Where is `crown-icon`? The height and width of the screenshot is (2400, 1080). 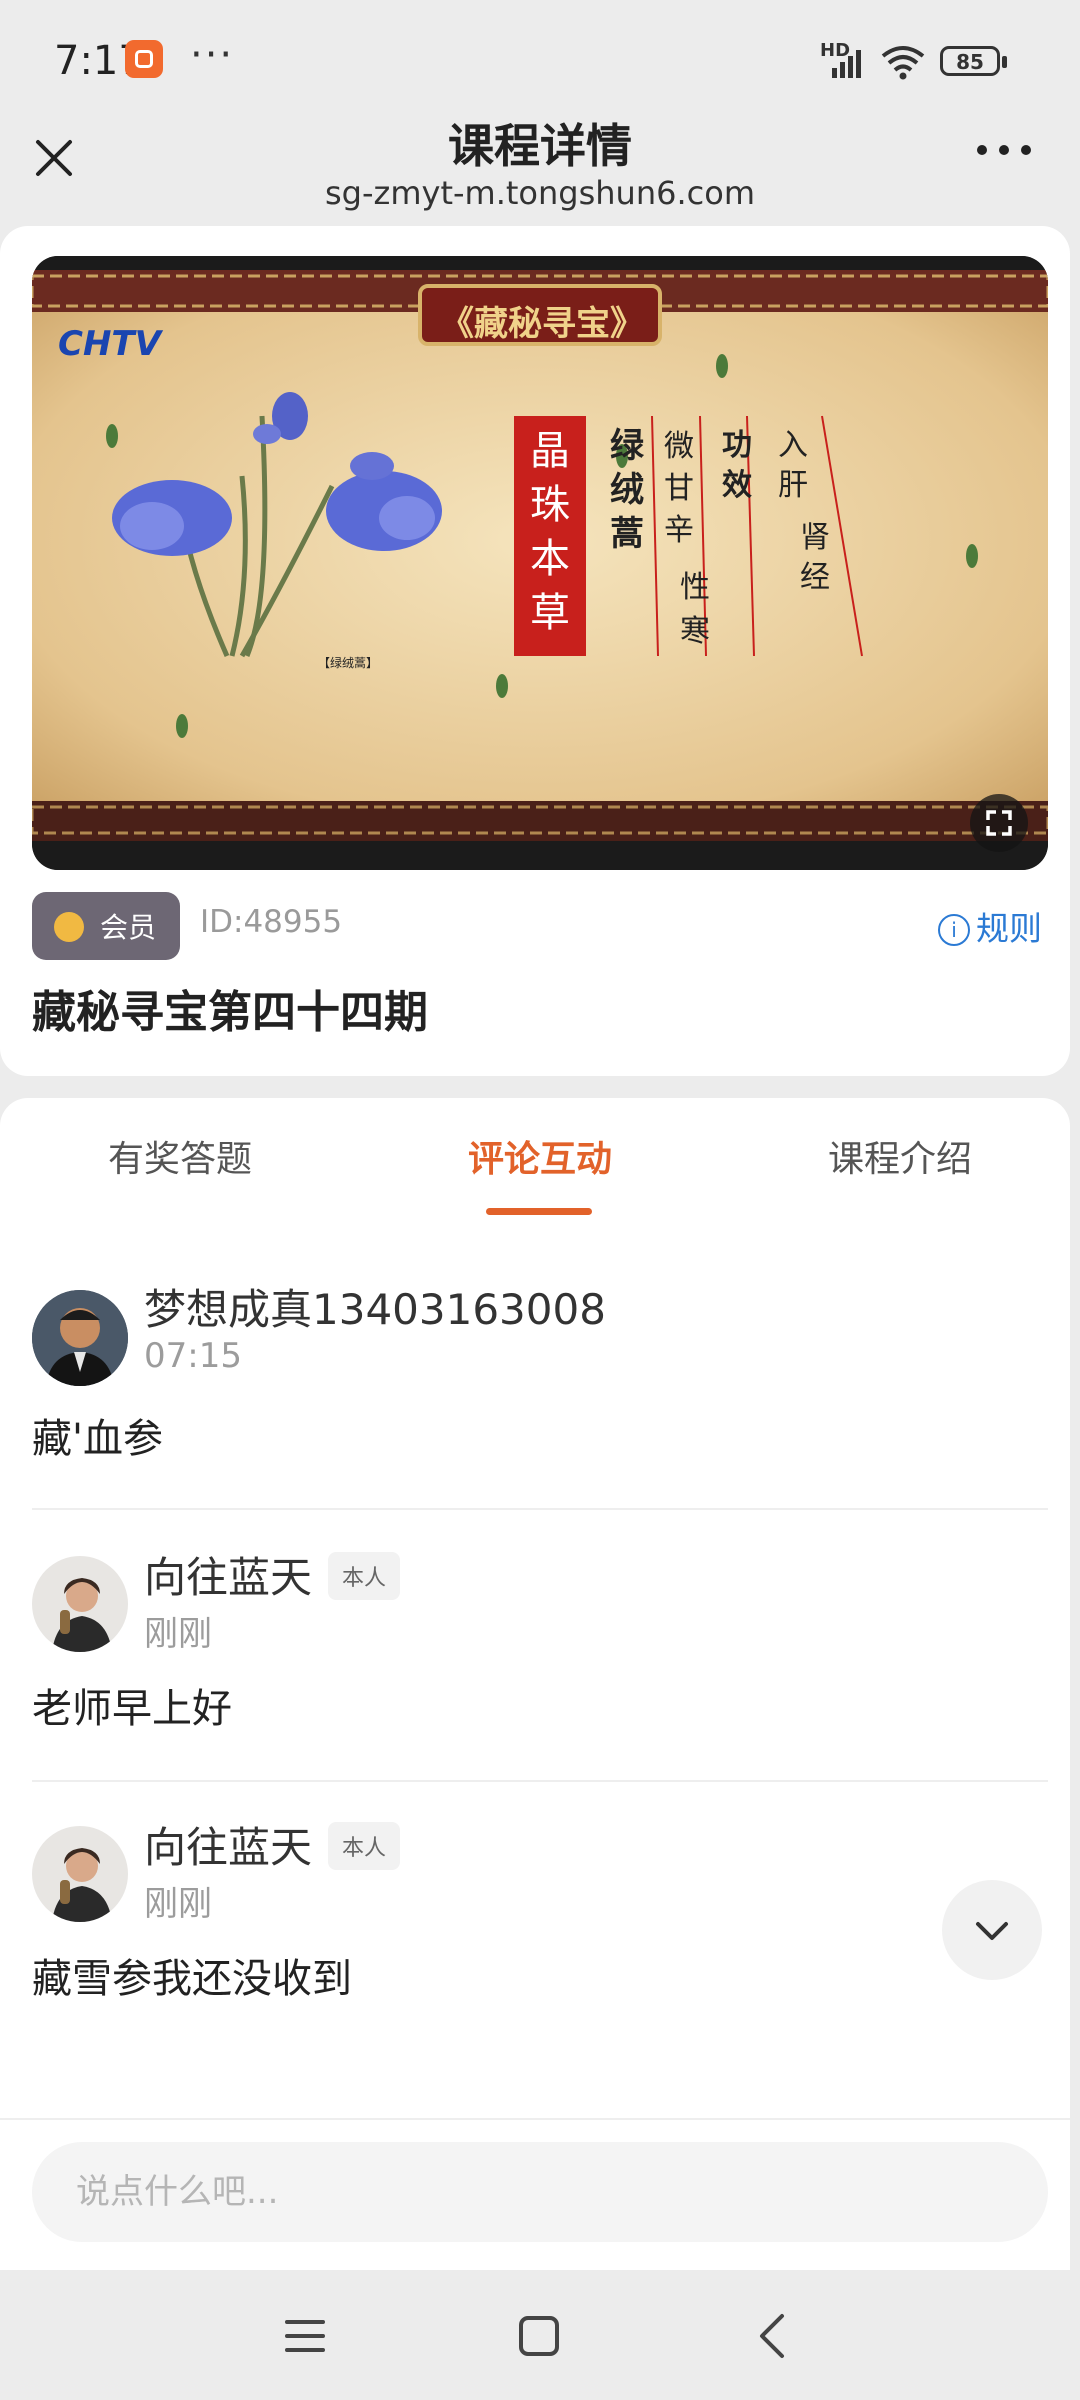
crown-icon is located at coordinates (69, 927).